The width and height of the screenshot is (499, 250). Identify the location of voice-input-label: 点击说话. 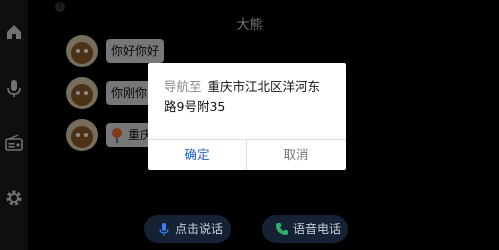
(199, 229).